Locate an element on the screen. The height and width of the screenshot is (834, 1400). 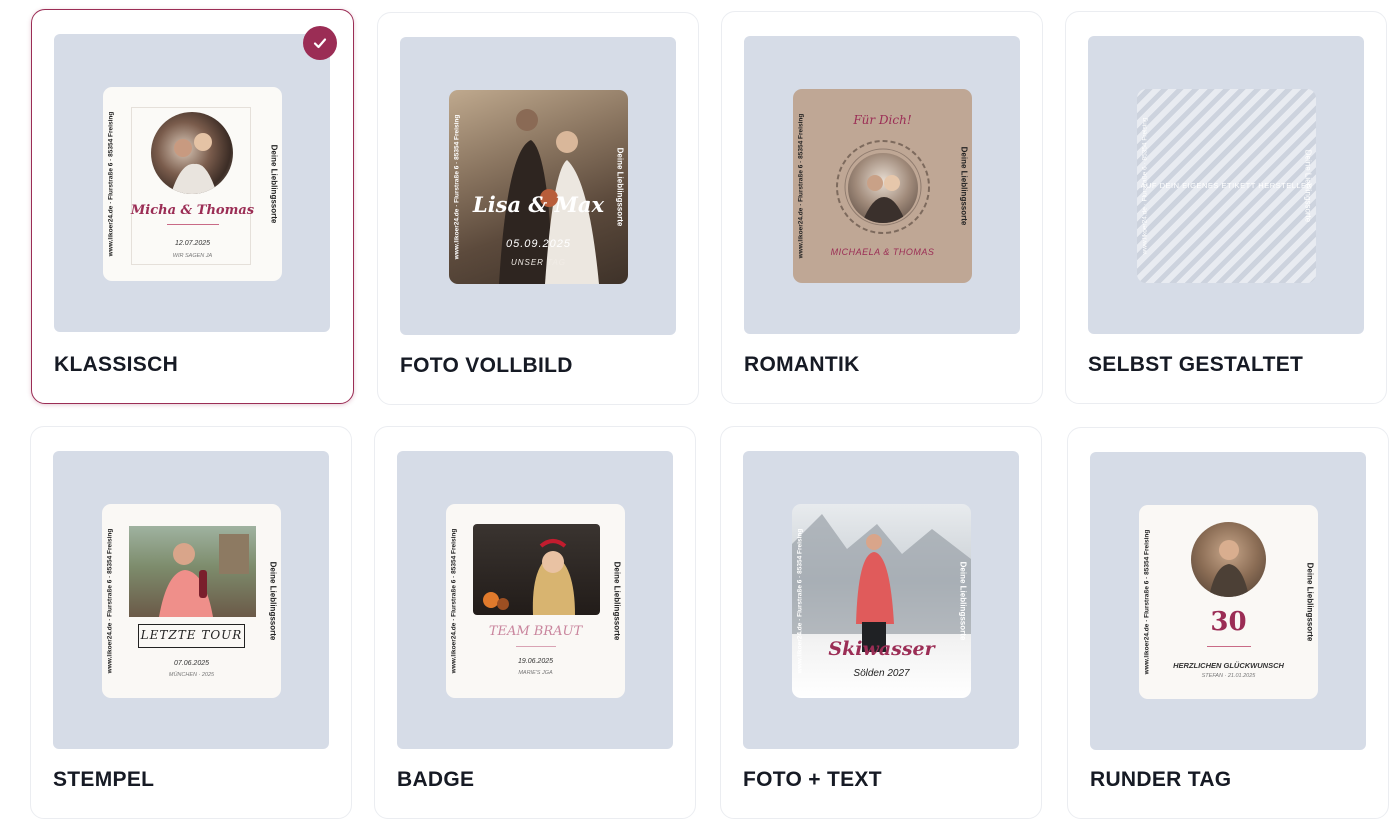
title-text: Skiwasser is located at coordinates (881, 649).